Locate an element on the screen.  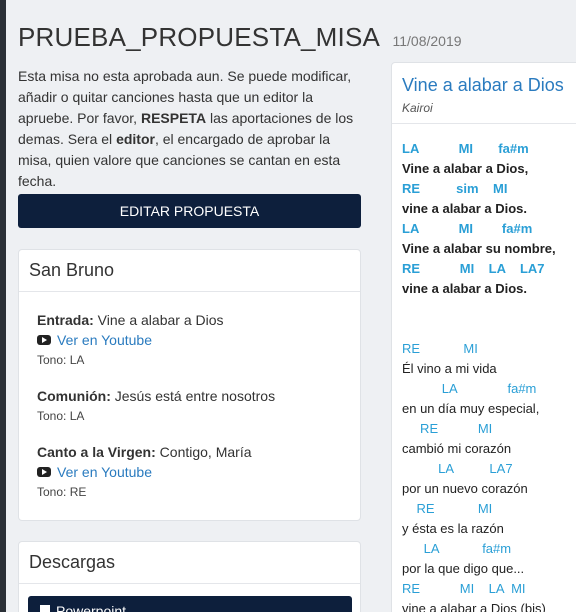
notice-bold-editor: editor is located at coordinates (135, 139).